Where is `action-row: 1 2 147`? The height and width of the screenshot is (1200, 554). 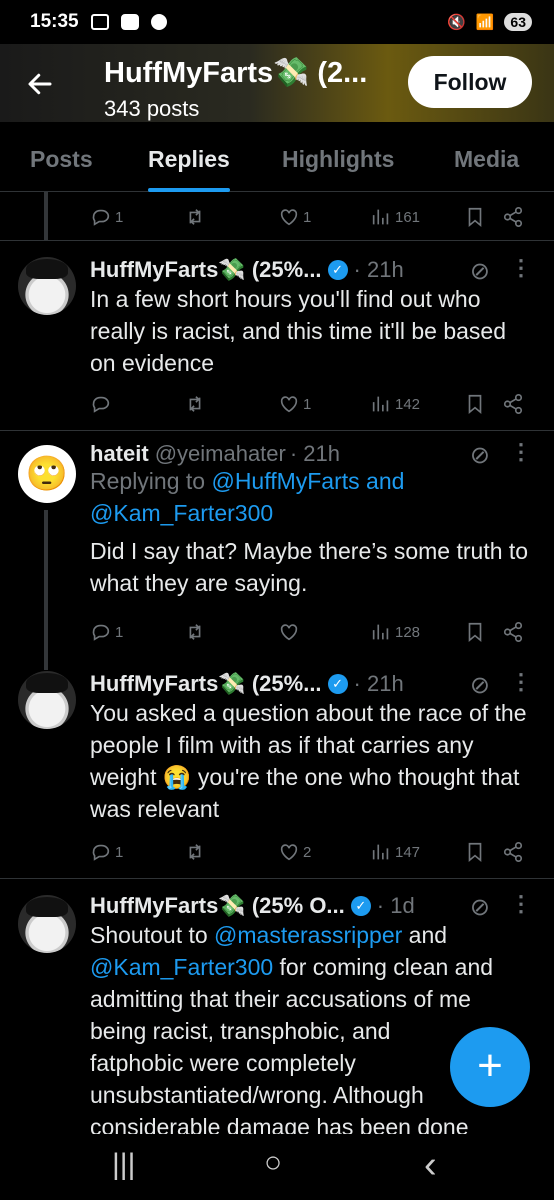
action-row: 1 2 147 is located at coordinates (309, 852).